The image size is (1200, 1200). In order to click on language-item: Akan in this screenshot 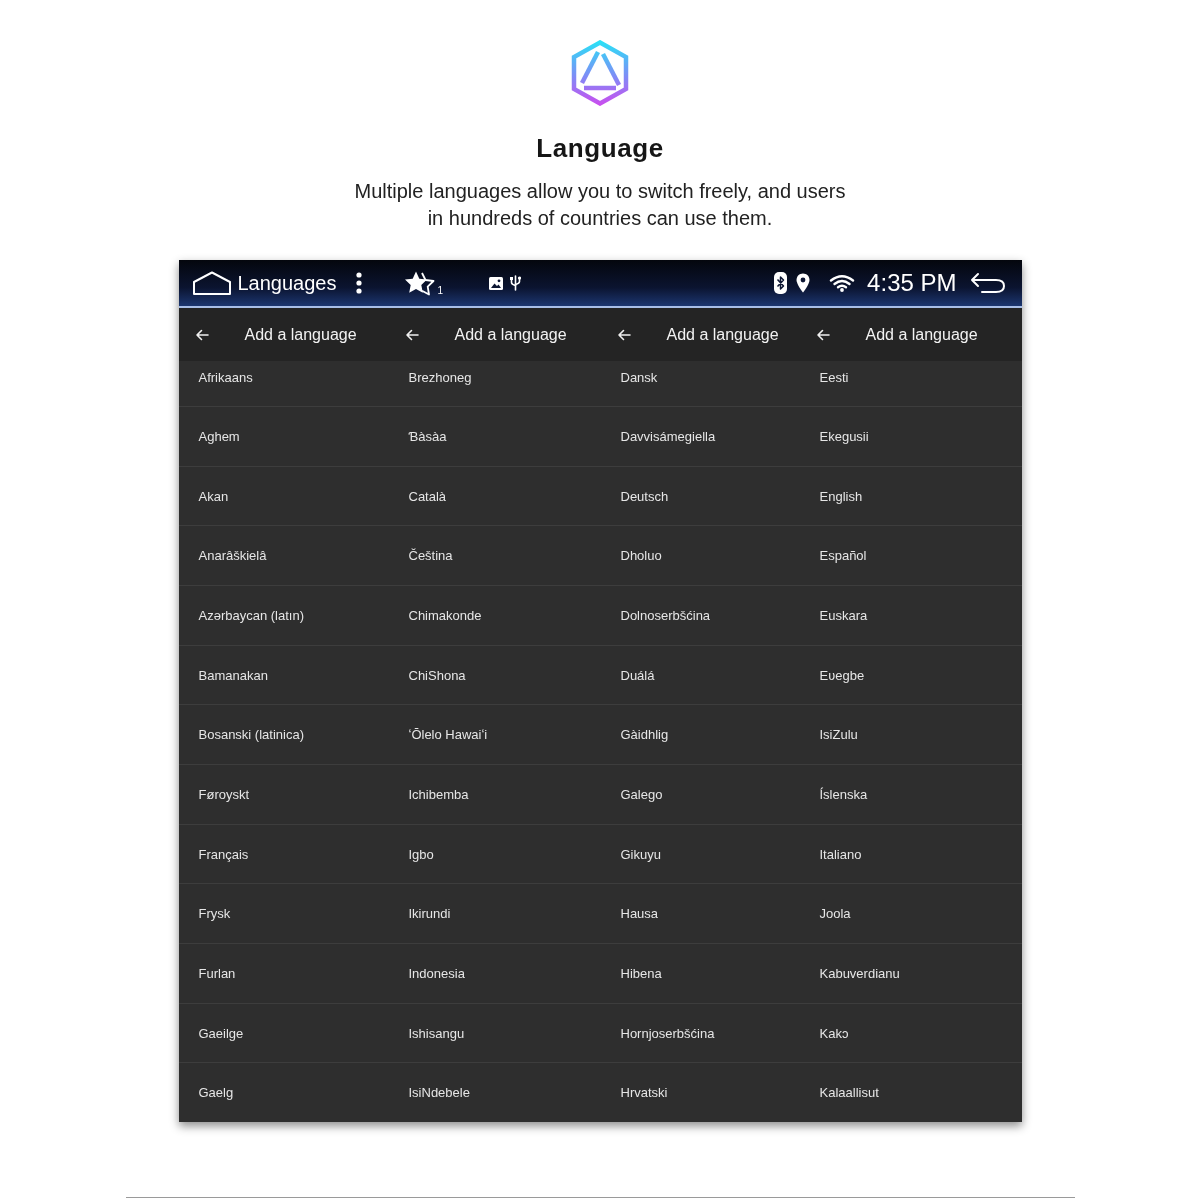, I will do `click(283, 496)`.